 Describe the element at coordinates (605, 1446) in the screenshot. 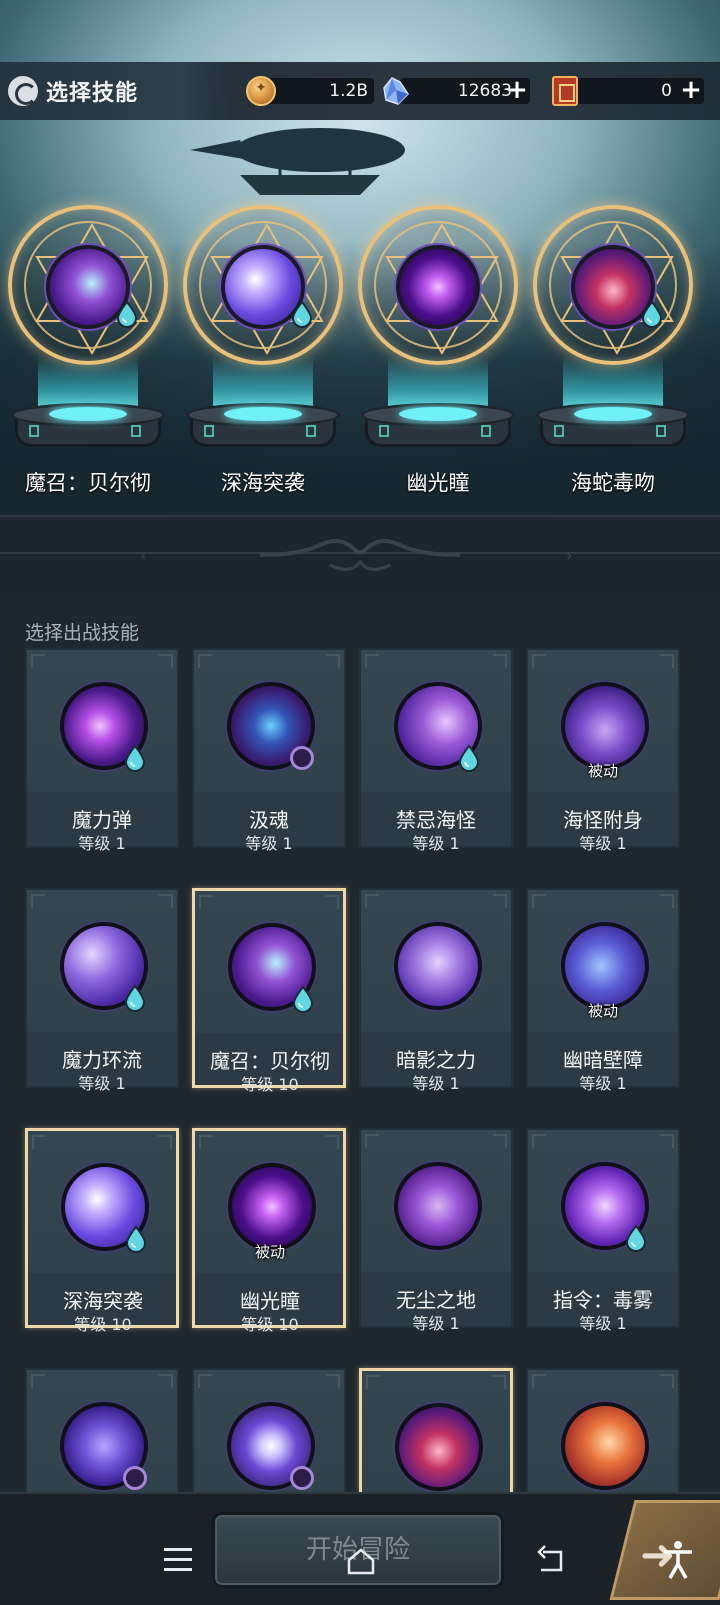

I see `fire-sword-icon` at that location.